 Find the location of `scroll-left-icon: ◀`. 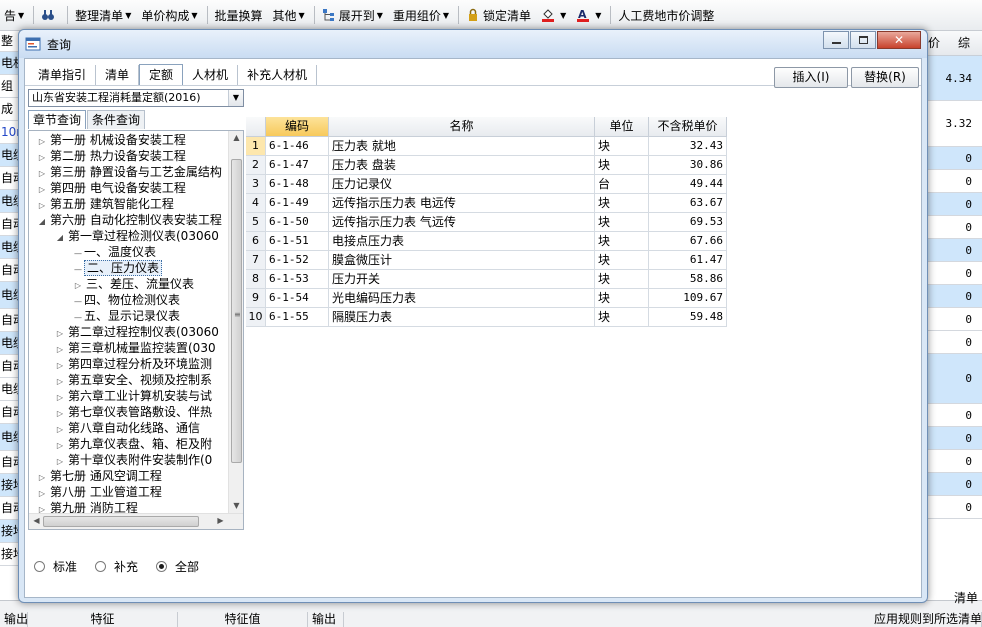

scroll-left-icon: ◀ is located at coordinates (36, 521).